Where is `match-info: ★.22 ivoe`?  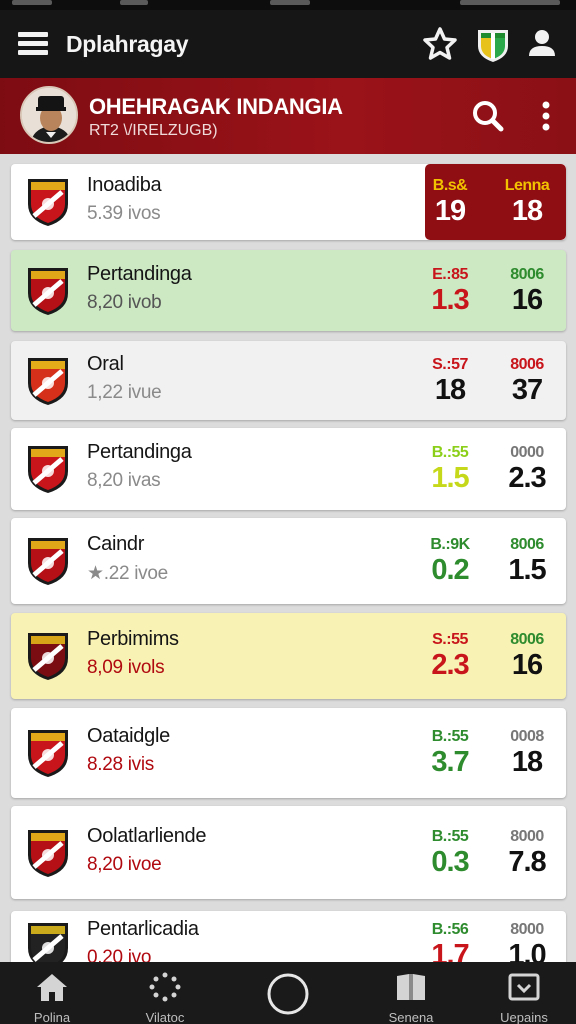
match-info: ★.22 ivoe is located at coordinates (127, 573).